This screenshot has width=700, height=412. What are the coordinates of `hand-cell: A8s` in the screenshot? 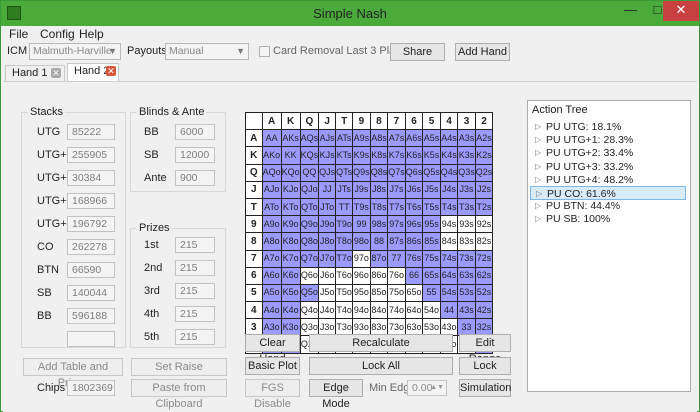 It's located at (379, 138).